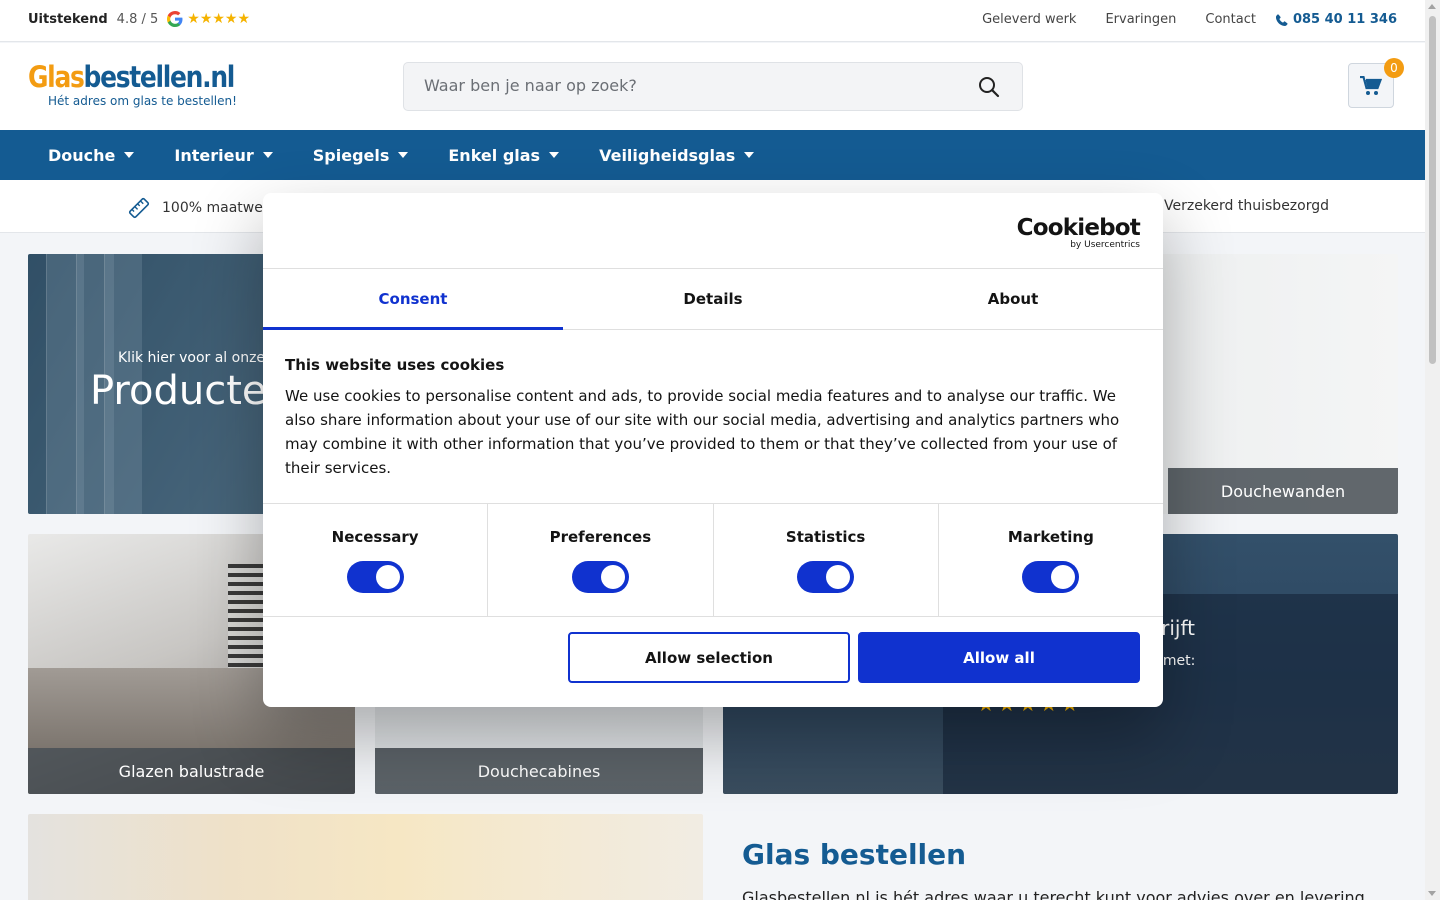 The width and height of the screenshot is (1440, 900). I want to click on link-geleverd-werk: Geleverd werk, so click(1029, 19).